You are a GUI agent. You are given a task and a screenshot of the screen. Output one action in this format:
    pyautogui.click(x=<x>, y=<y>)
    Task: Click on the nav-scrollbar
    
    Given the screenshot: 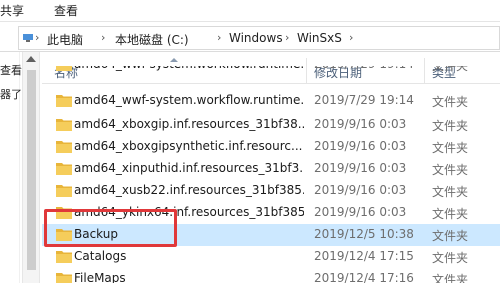 What is the action you would take?
    pyautogui.click(x=31, y=167)
    